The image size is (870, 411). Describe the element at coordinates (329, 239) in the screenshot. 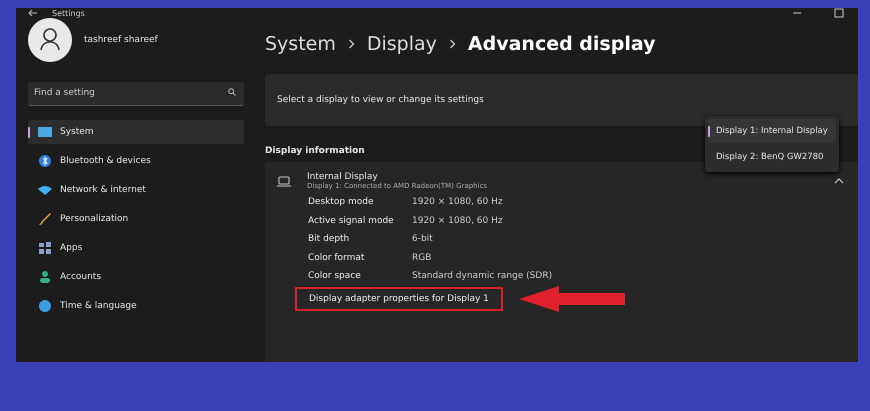

I see `info-label: Bit depth` at that location.